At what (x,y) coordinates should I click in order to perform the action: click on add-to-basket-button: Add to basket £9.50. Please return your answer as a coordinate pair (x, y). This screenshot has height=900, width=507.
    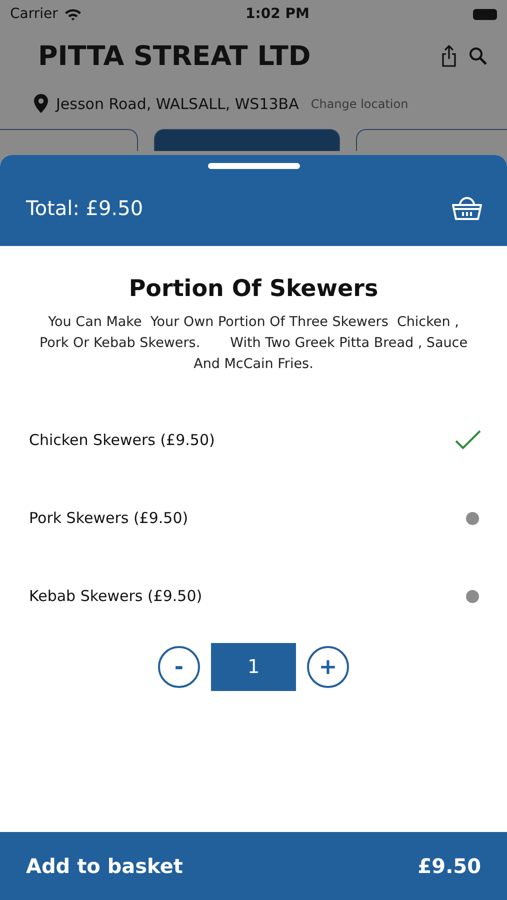
    Looking at the image, I should click on (253, 866).